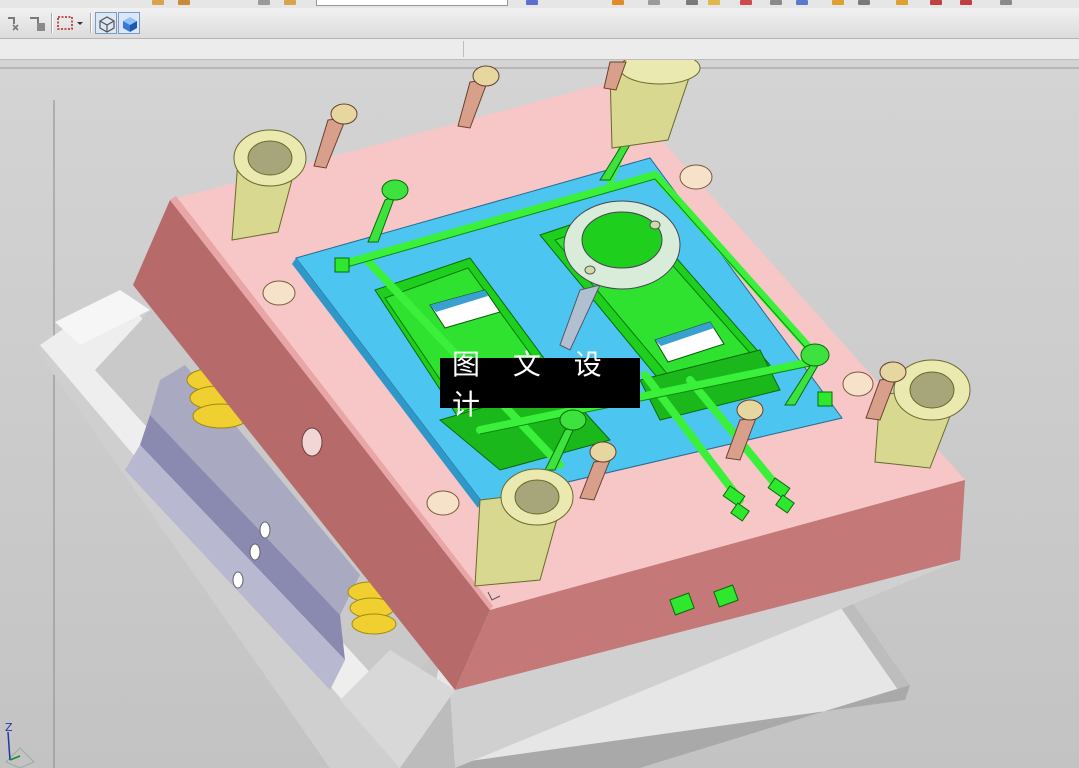 This screenshot has width=1079, height=768. Describe the element at coordinates (80, 23) in the screenshot. I see `dropdown-arrow-icon` at that location.